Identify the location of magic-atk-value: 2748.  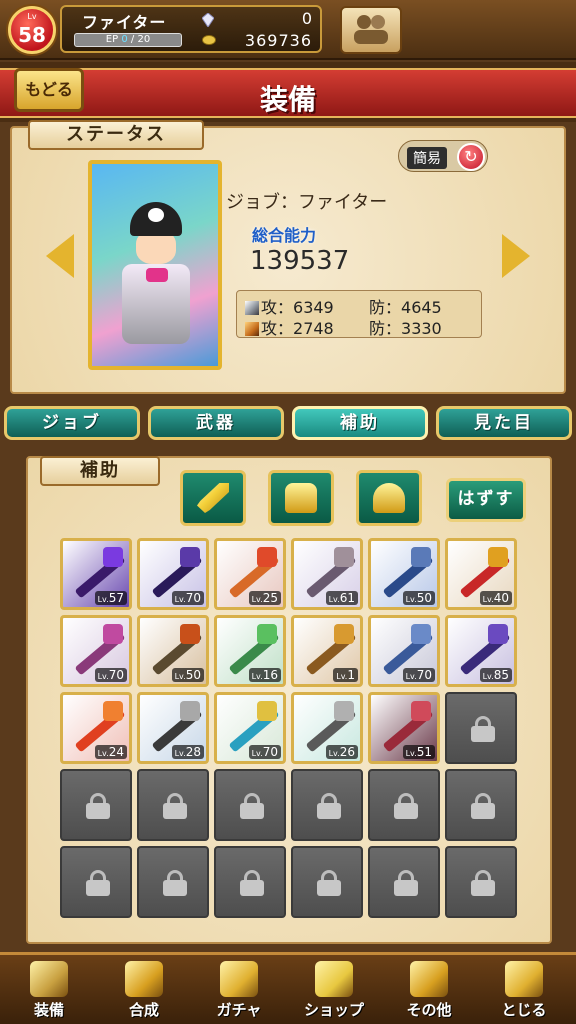
(313, 328).